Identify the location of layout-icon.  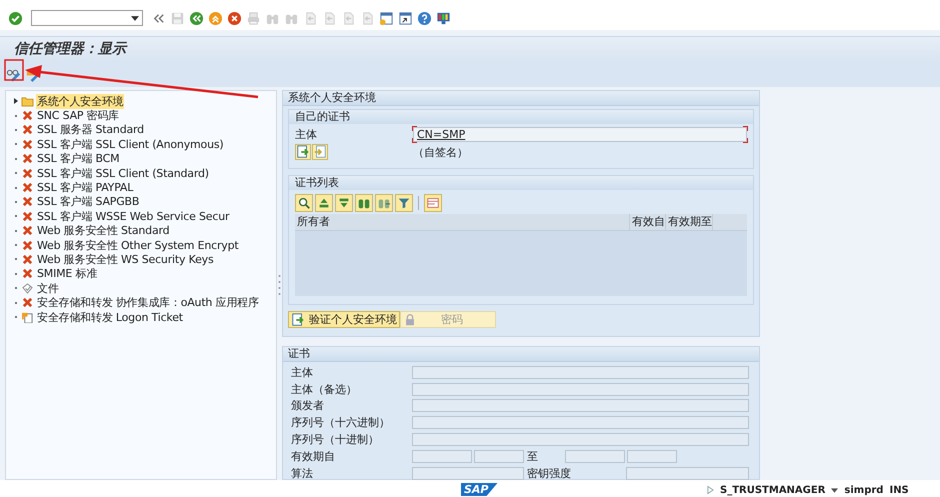
(433, 203).